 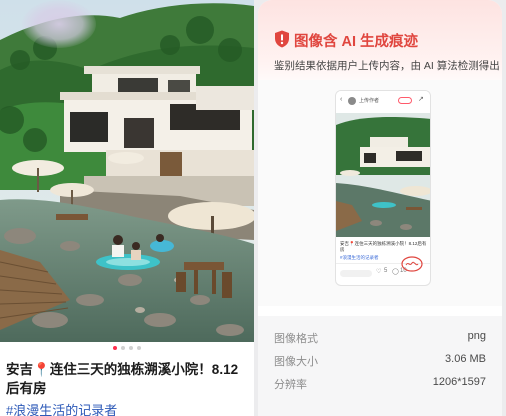 I want to click on thumbnail-topbar: ‹ 上传作者 ↗, so click(x=383, y=101).